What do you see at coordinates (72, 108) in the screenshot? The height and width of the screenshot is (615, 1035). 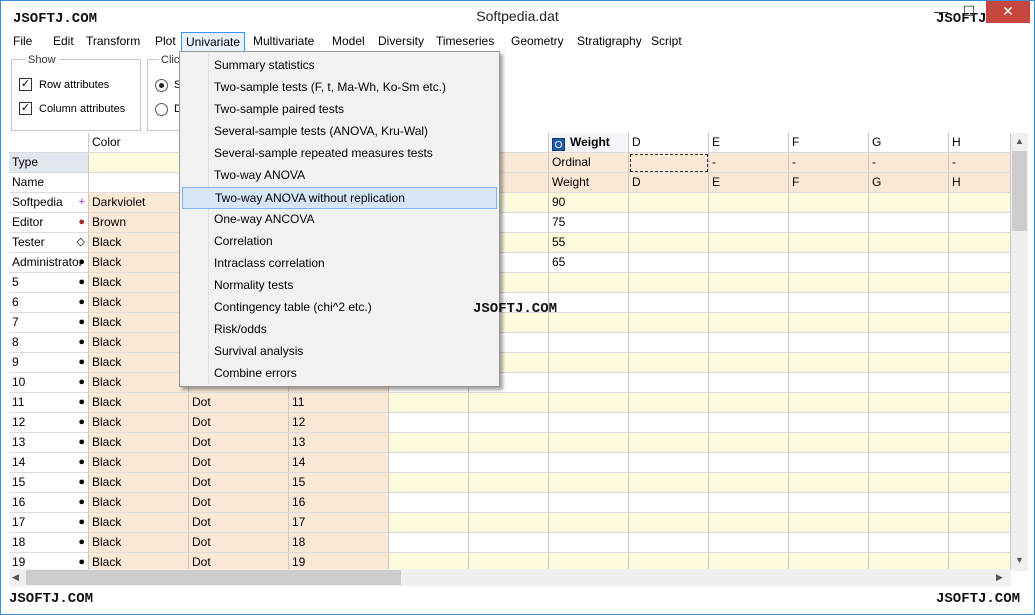 I see `column-attributes-option: ✓ Column attributes` at bounding box center [72, 108].